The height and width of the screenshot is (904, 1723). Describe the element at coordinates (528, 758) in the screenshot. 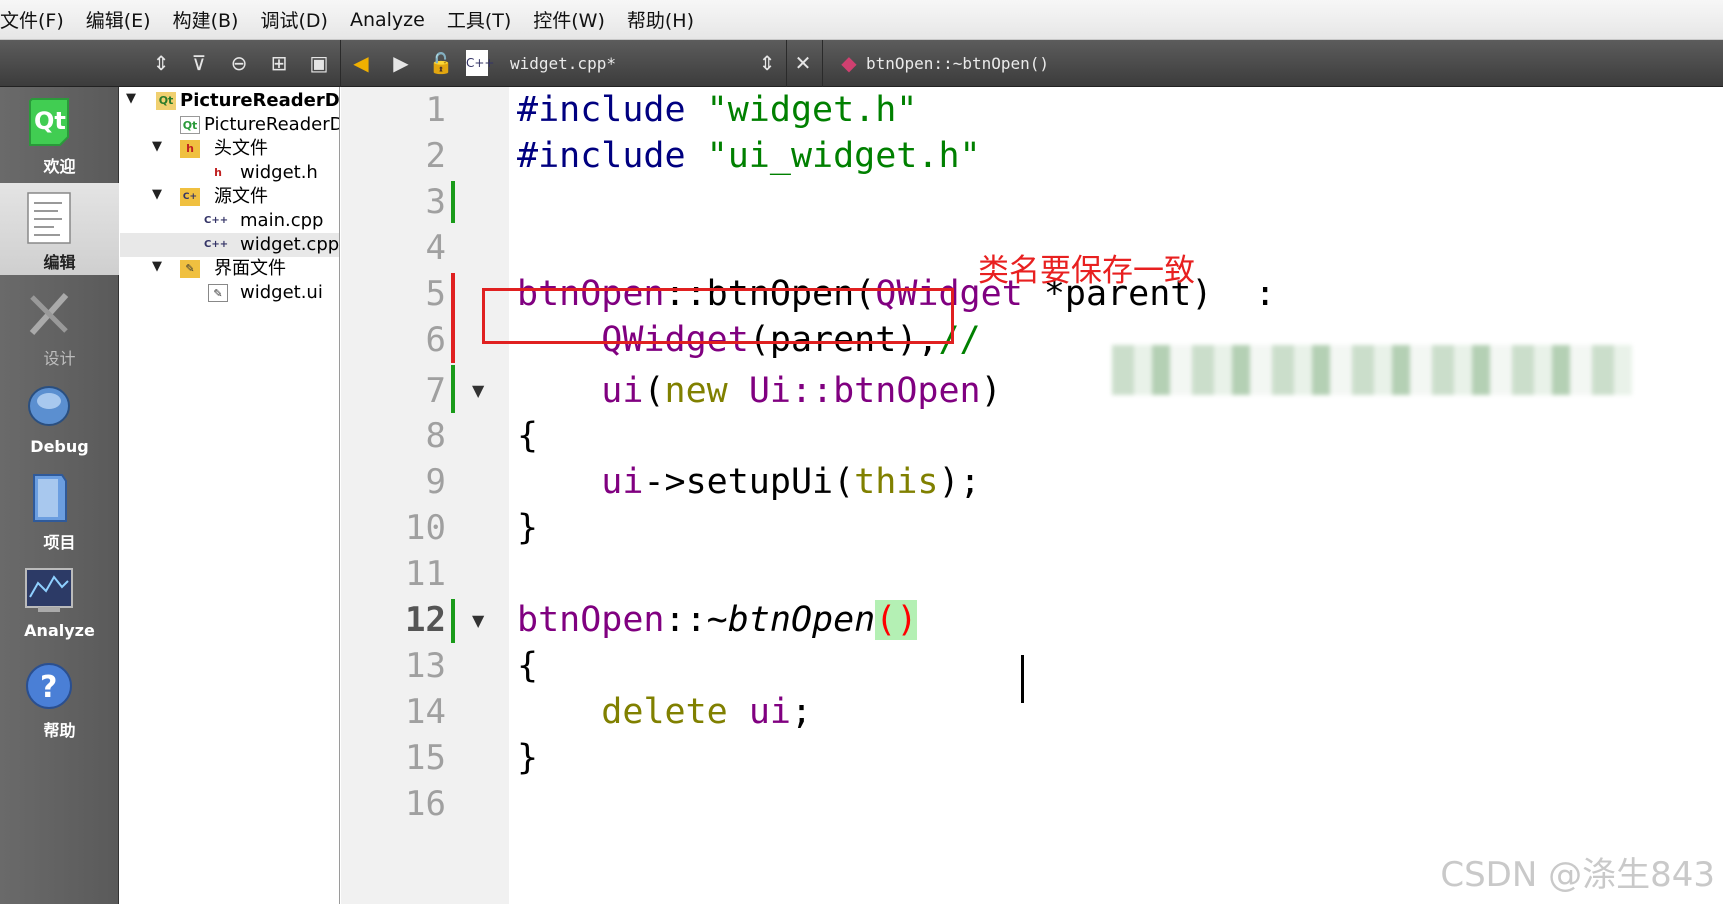

I see `code-line-15: }` at that location.